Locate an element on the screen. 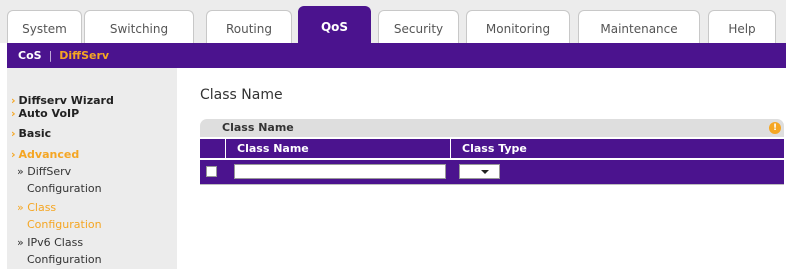 This screenshot has width=786, height=269. tab-qos: QoS is located at coordinates (334, 24).